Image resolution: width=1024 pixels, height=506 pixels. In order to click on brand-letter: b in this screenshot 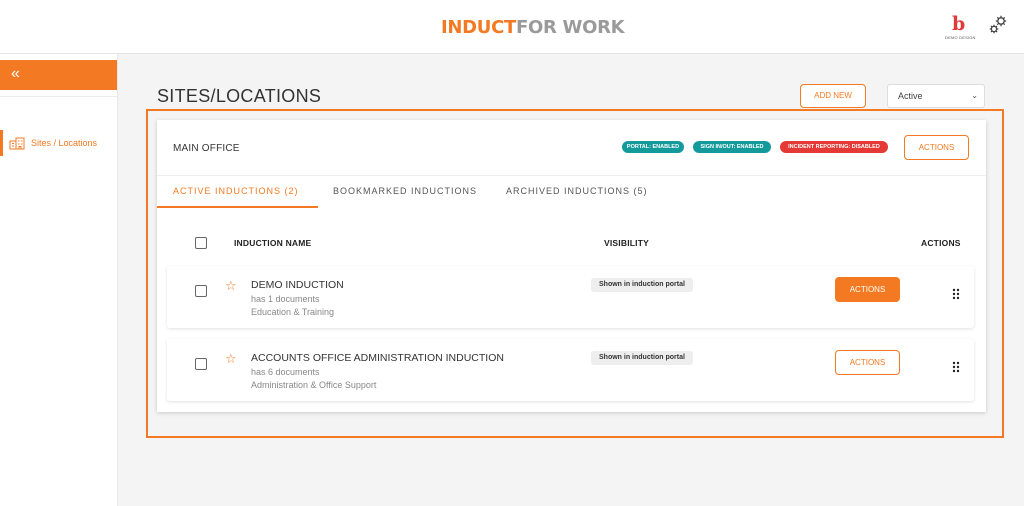, I will do `click(959, 24)`.